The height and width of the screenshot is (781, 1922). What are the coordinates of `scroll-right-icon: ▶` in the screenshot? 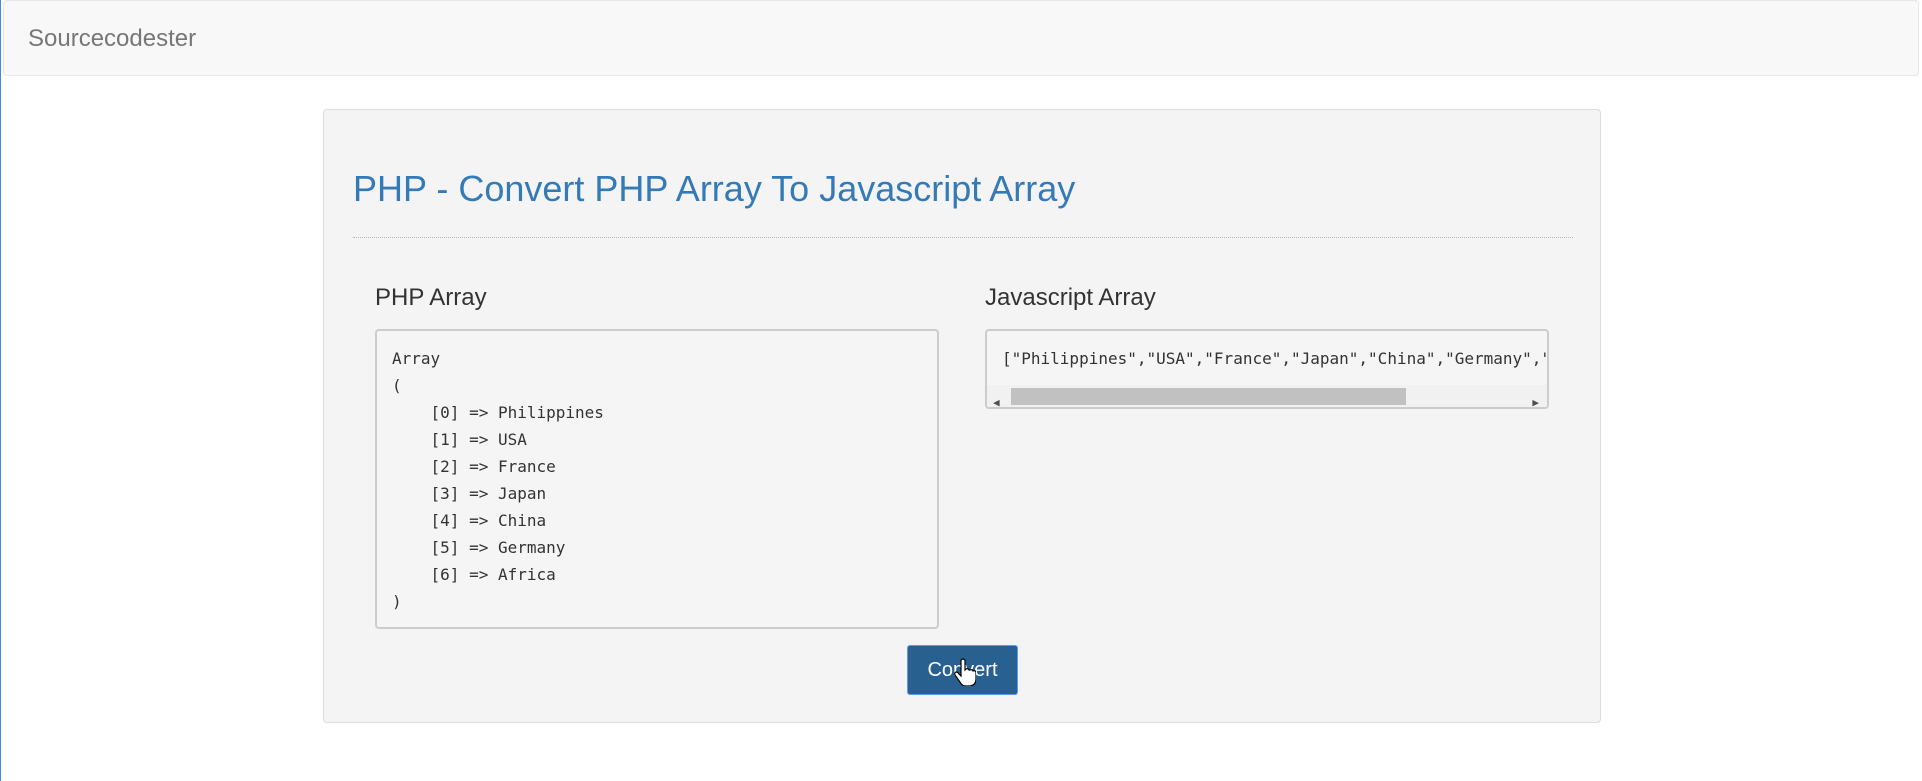 It's located at (1535, 398).